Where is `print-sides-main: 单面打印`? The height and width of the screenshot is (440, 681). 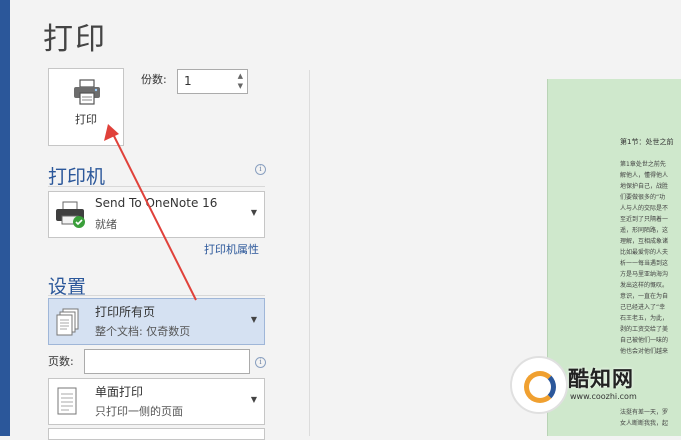
print-sides-main: 单面打印 is located at coordinates (119, 392).